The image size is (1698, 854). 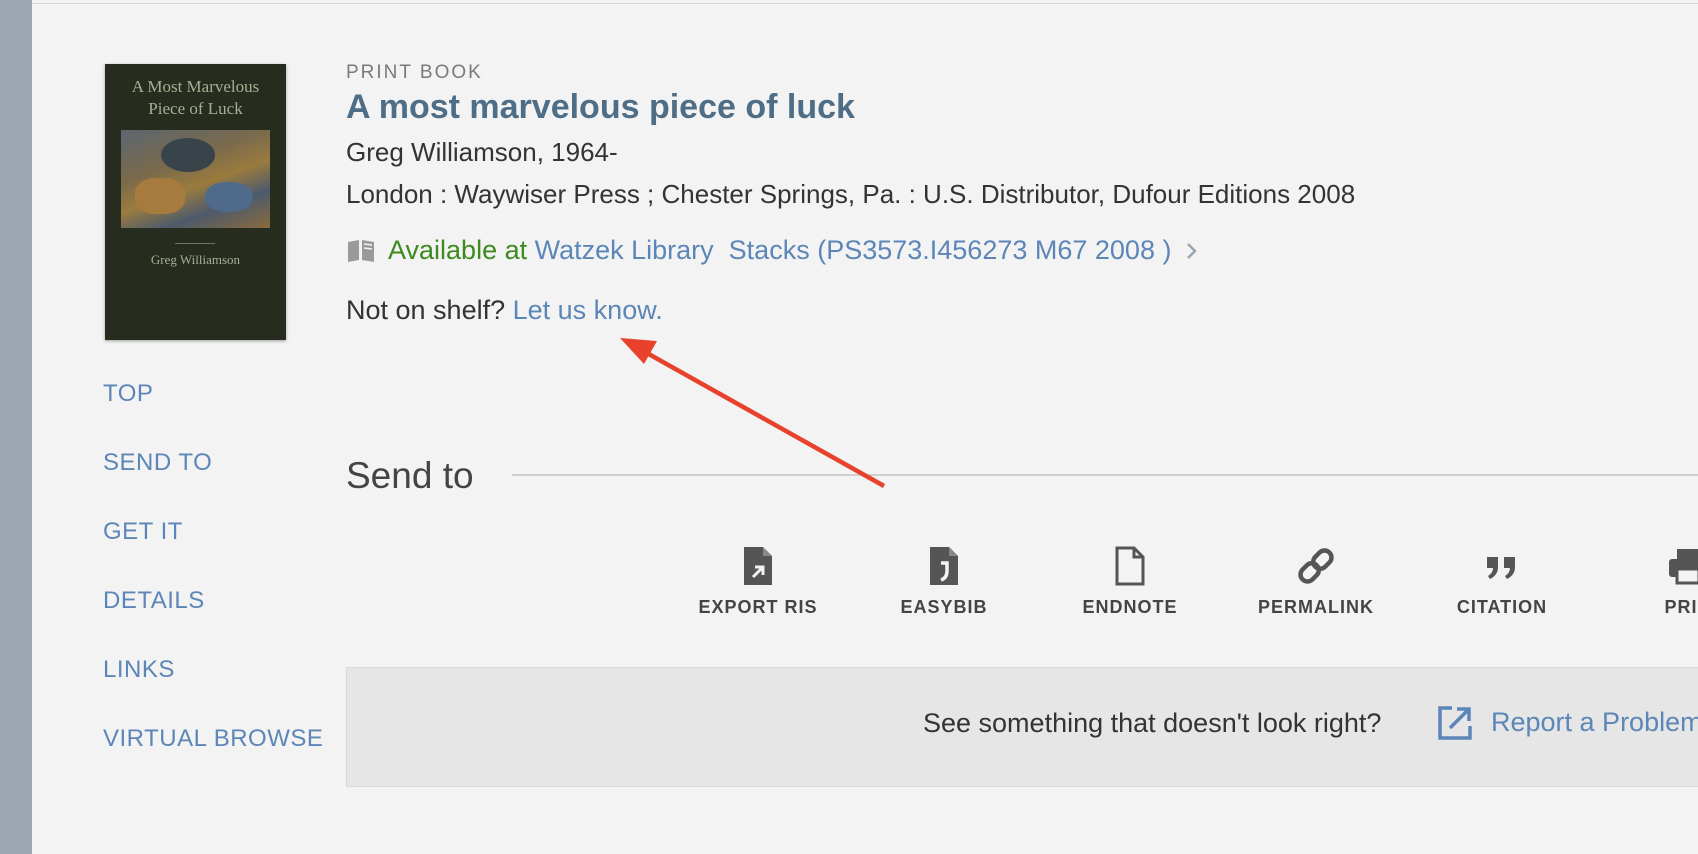 What do you see at coordinates (143, 532) in the screenshot?
I see `side-nav-get-it: GET IT` at bounding box center [143, 532].